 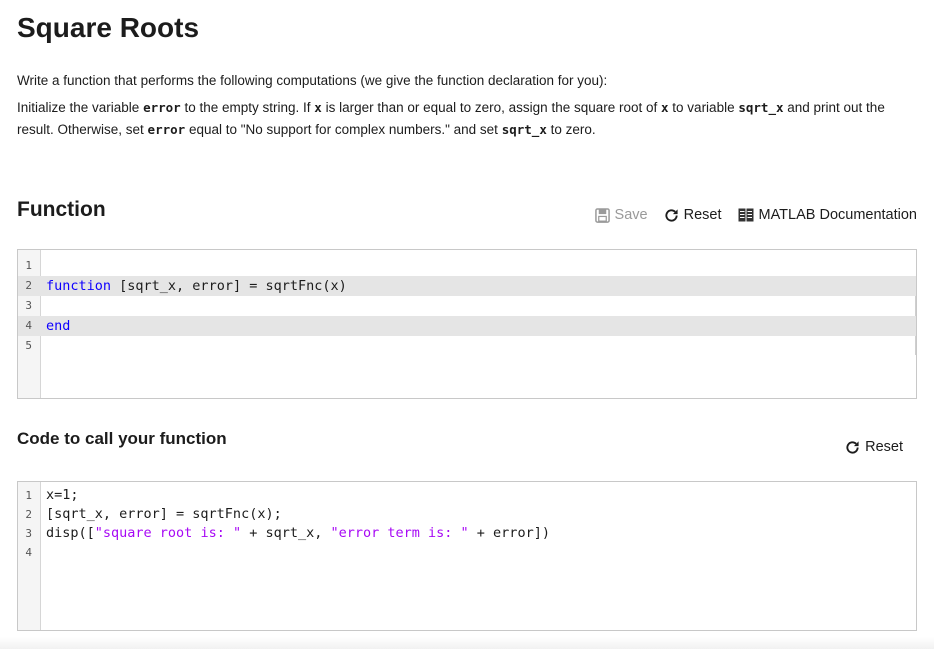 I want to click on code-line: 1 x=1;, so click(x=467, y=495).